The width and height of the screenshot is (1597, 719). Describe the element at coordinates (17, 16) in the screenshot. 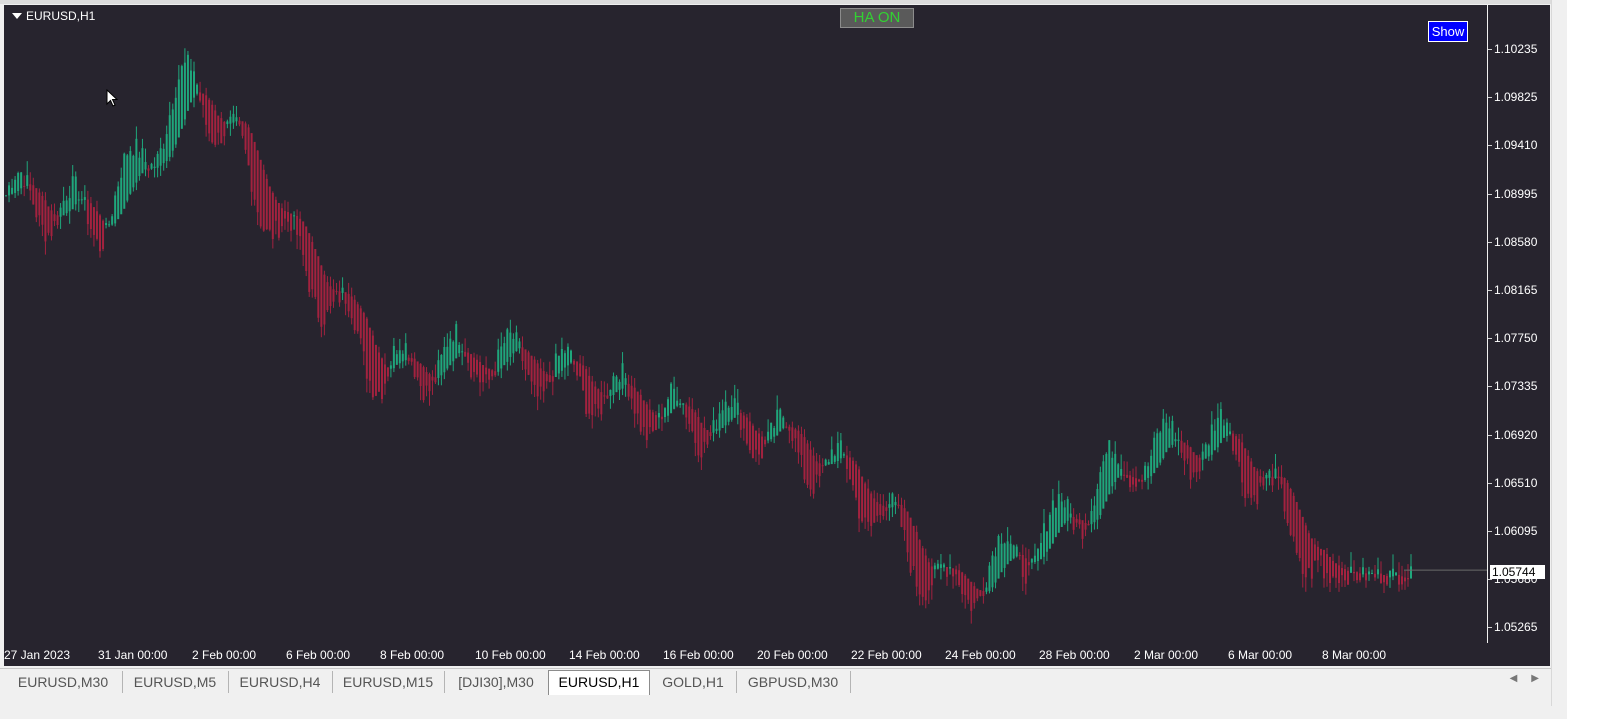

I see `chevron-down-icon` at that location.